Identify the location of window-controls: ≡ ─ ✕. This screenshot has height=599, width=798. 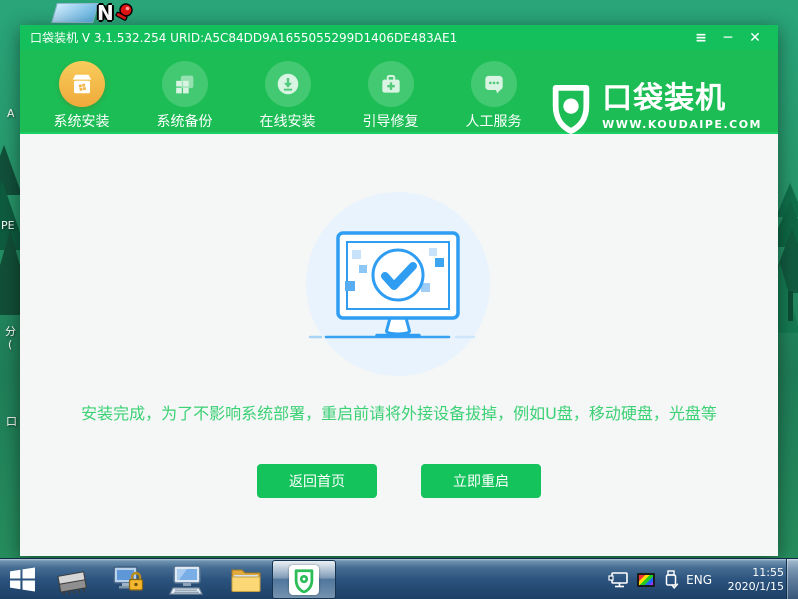
(735, 38).